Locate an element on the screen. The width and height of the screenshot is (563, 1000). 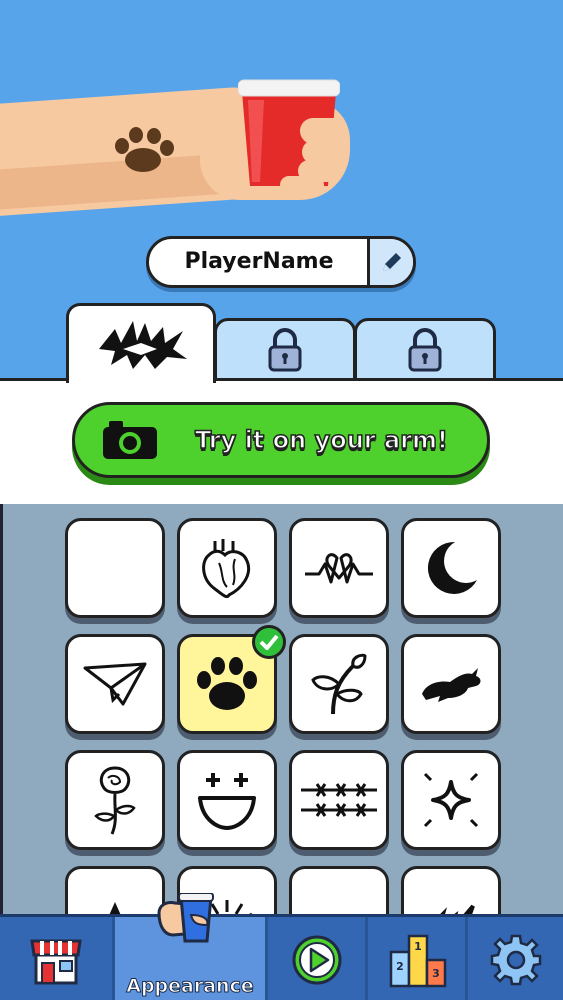
podium-third-label: 3 is located at coordinates (436, 973).